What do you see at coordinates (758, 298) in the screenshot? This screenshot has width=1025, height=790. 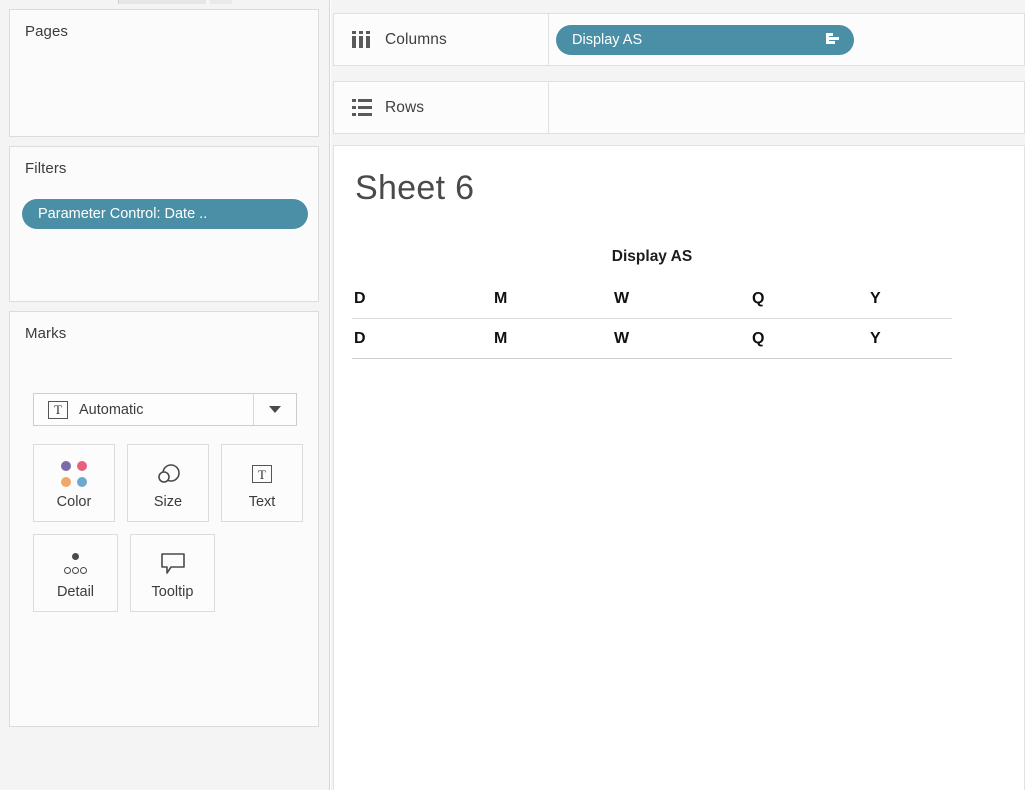 I see `viz-header-cell: Q` at bounding box center [758, 298].